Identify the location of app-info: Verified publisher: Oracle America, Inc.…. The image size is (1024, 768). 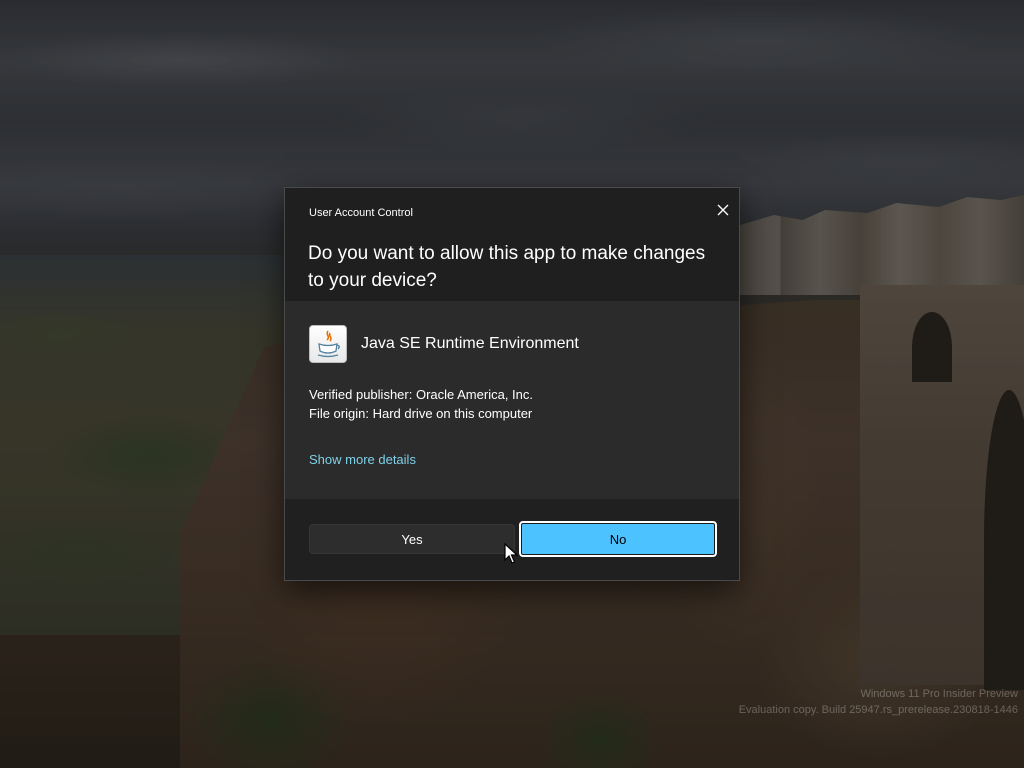
(421, 404).